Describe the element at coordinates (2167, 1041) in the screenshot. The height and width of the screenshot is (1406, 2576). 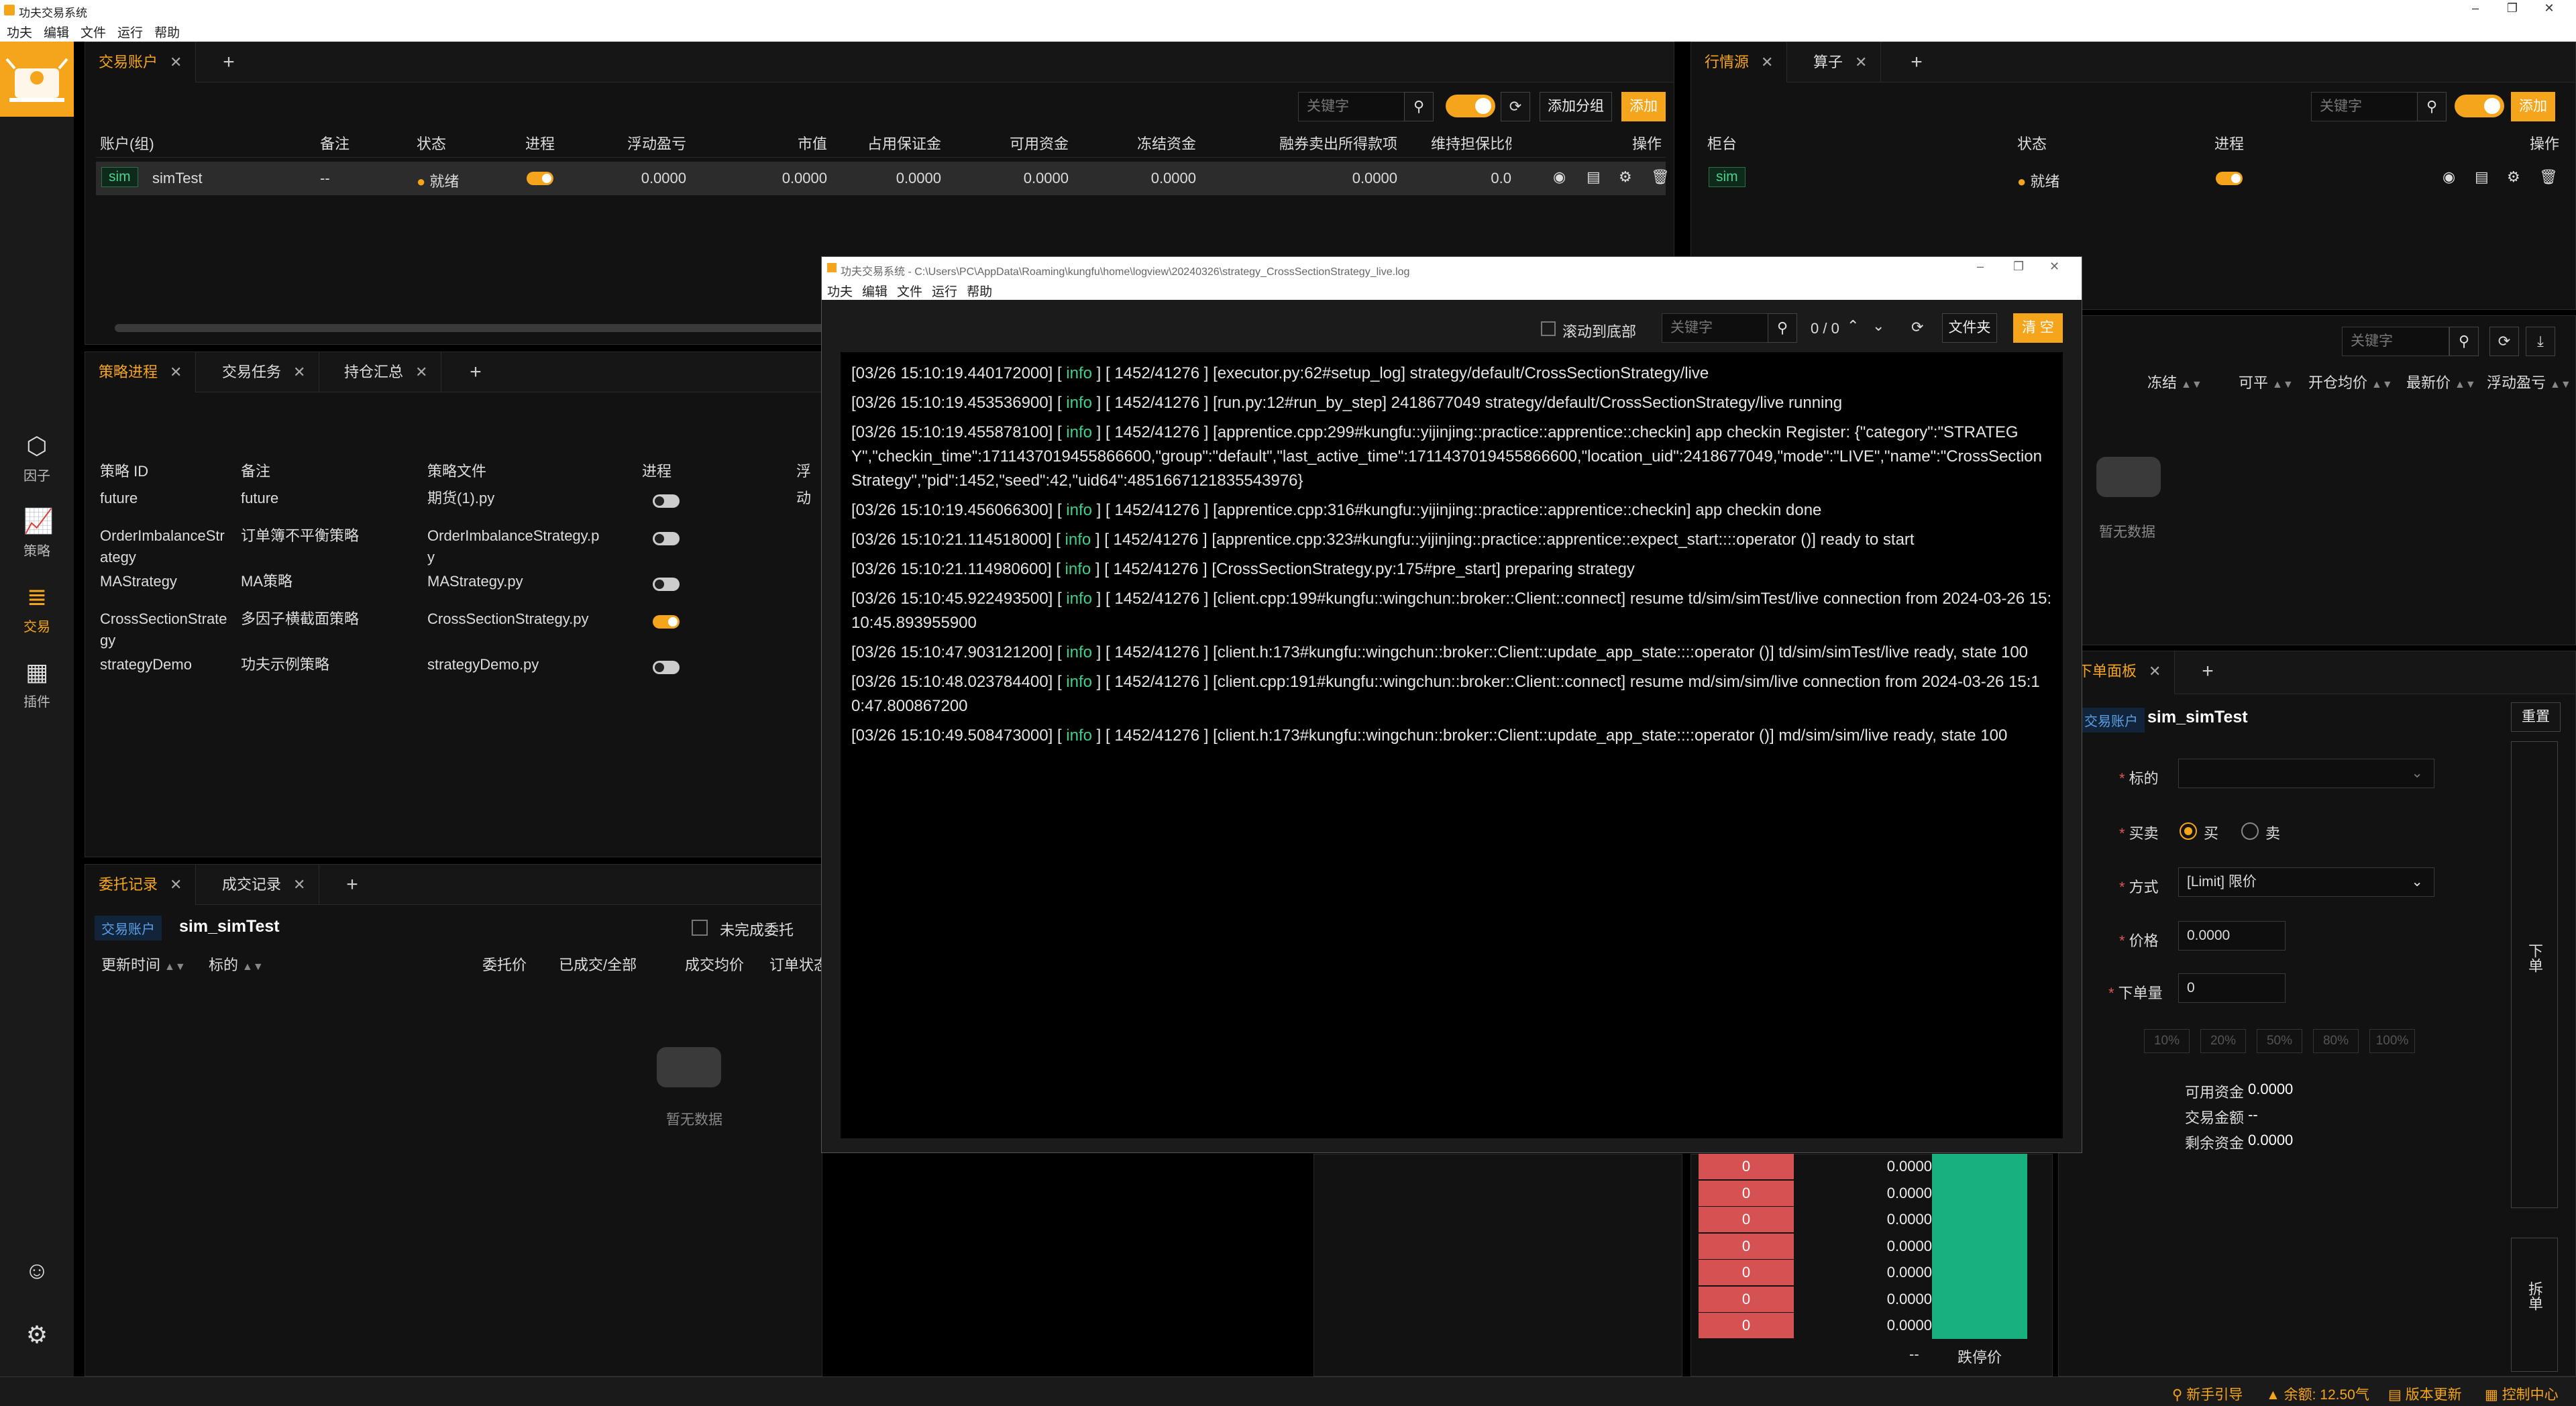
I see `percent-button: 10%` at that location.